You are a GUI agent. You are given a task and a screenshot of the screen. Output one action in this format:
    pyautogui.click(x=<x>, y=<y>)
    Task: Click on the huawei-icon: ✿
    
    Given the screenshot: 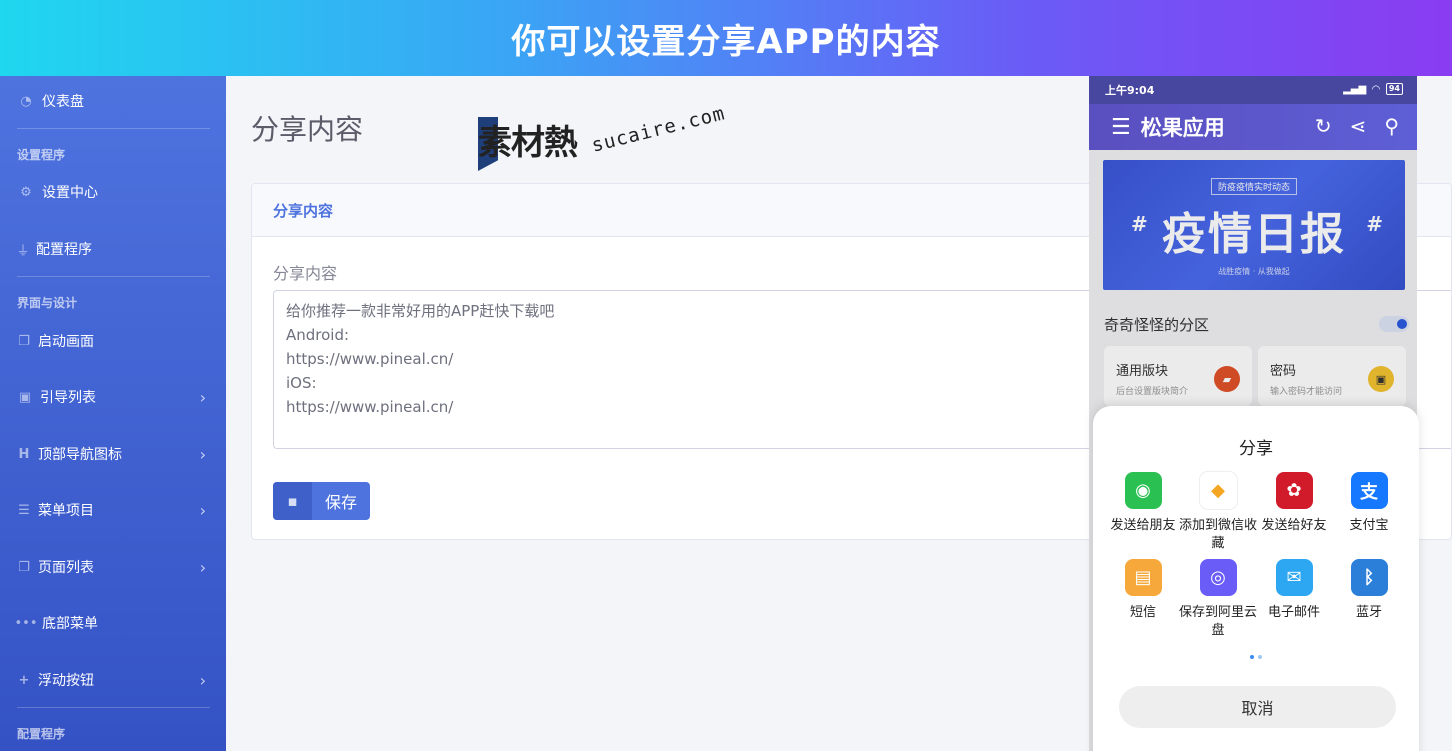 What is the action you would take?
    pyautogui.click(x=1294, y=490)
    